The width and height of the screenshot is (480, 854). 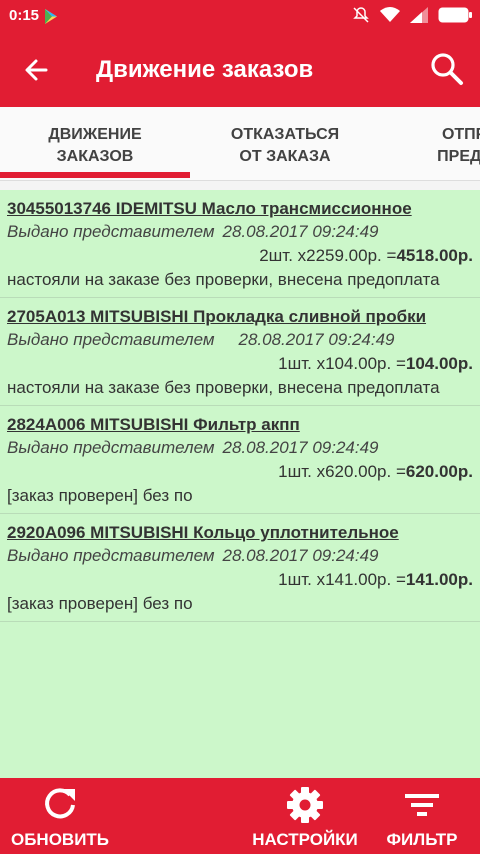 I want to click on gear-icon, so click(x=305, y=805).